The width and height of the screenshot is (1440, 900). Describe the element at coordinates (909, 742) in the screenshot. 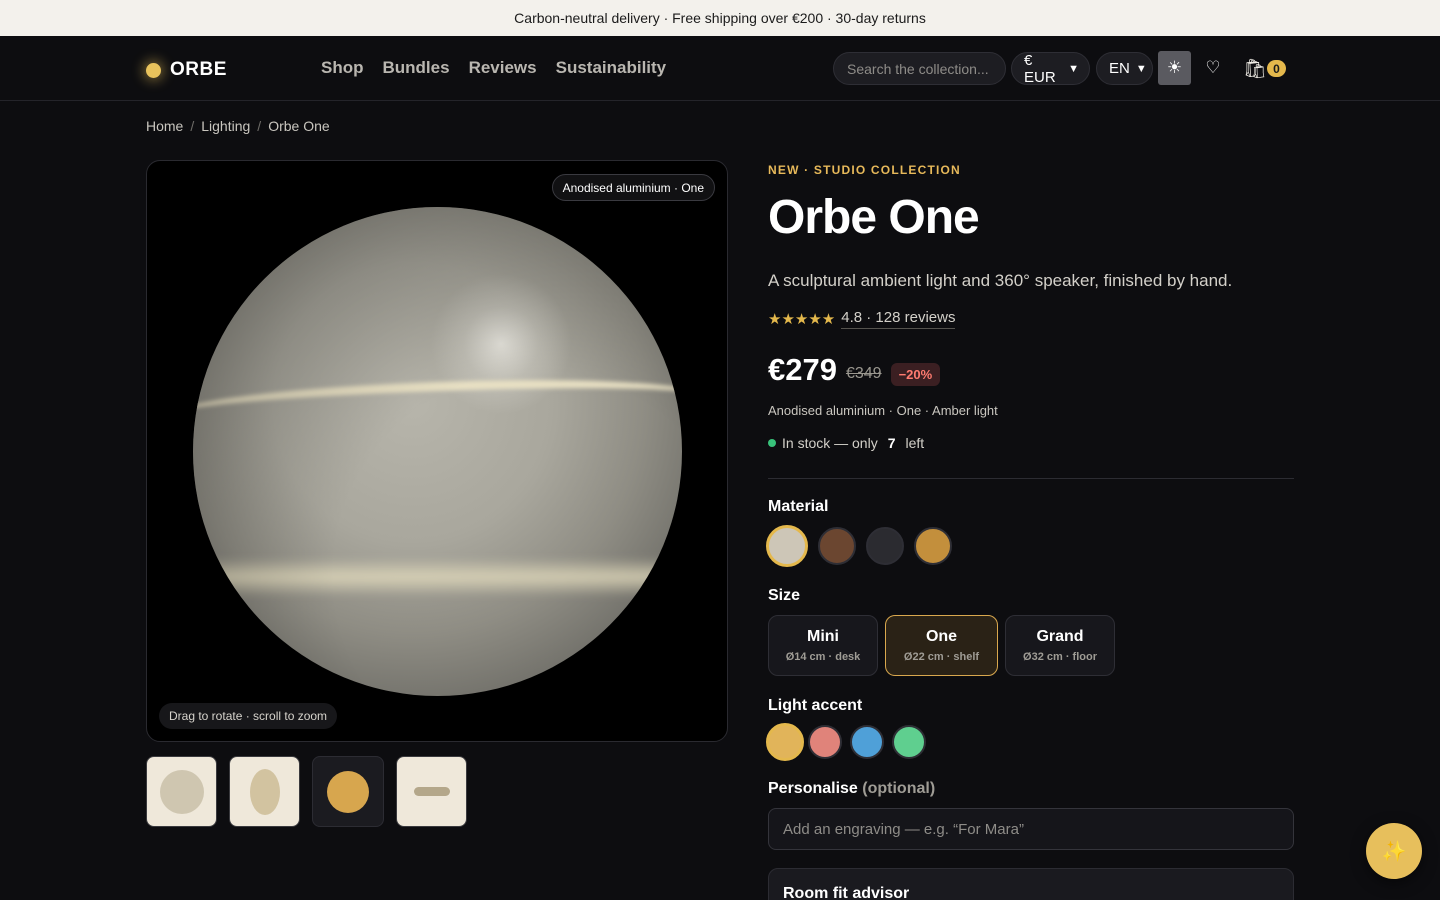

I see `accent-swatch-green` at that location.